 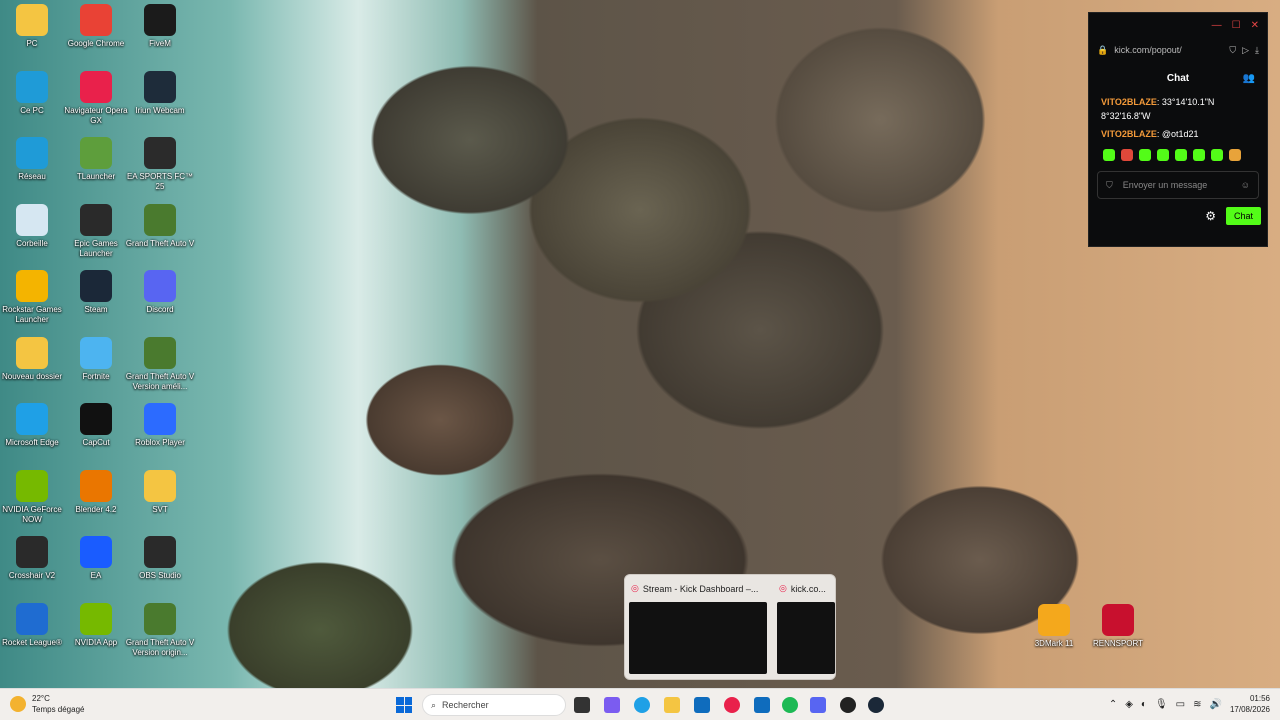 What do you see at coordinates (404, 705) in the screenshot?
I see `windows-start-icon` at bounding box center [404, 705].